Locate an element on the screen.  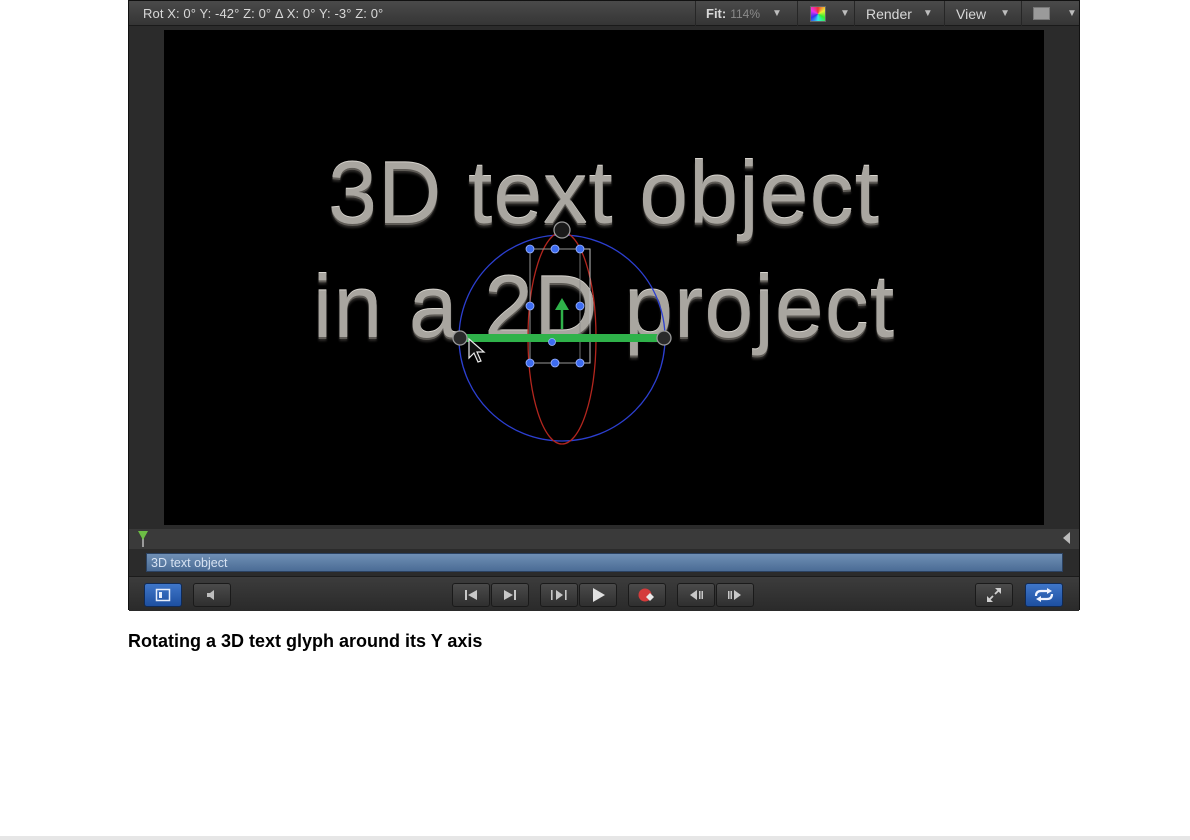
show-hide-panel-button is located at coordinates (163, 595).